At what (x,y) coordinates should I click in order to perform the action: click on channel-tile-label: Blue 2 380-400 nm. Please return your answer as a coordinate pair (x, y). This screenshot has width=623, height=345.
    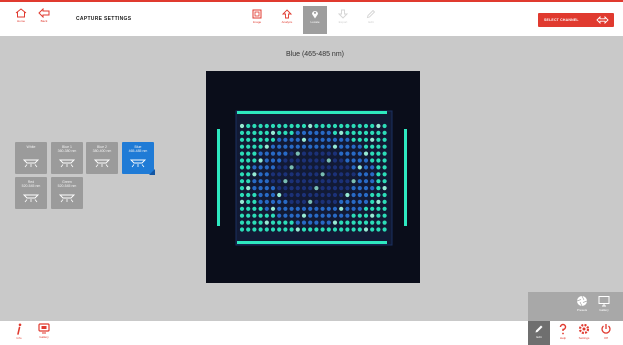
    Looking at the image, I should click on (102, 149).